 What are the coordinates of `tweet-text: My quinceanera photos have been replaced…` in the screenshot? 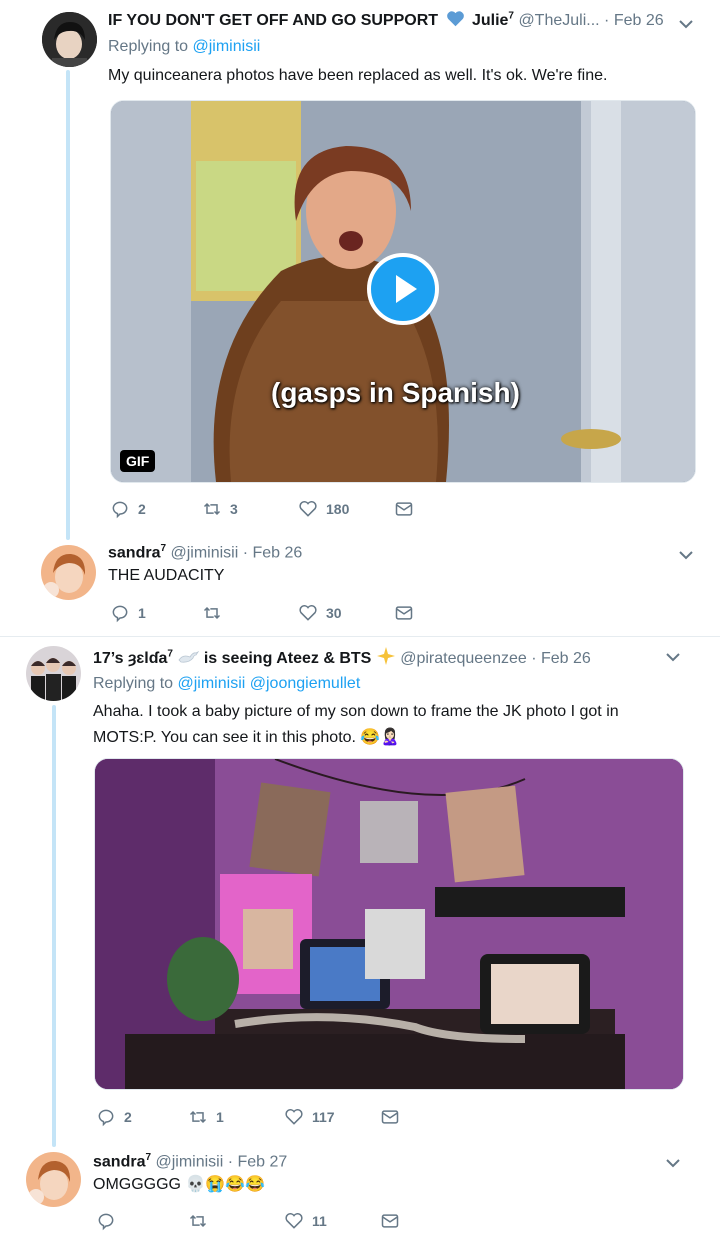 It's located at (358, 75).